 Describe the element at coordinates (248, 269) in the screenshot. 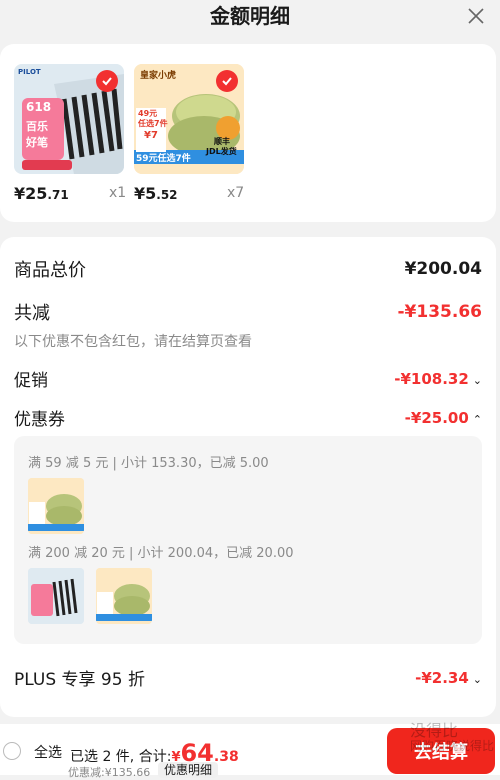

I see `total-price-row: 商品总价 ¥200.04` at that location.